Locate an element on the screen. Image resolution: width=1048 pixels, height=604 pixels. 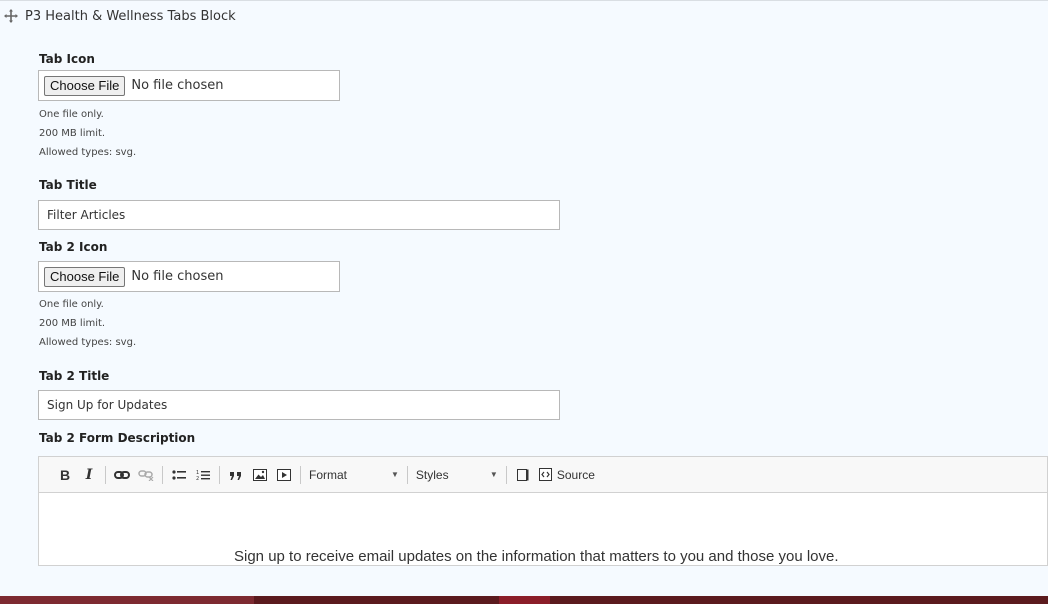
numbered-list-icon: 12 is located at coordinates (203, 475).